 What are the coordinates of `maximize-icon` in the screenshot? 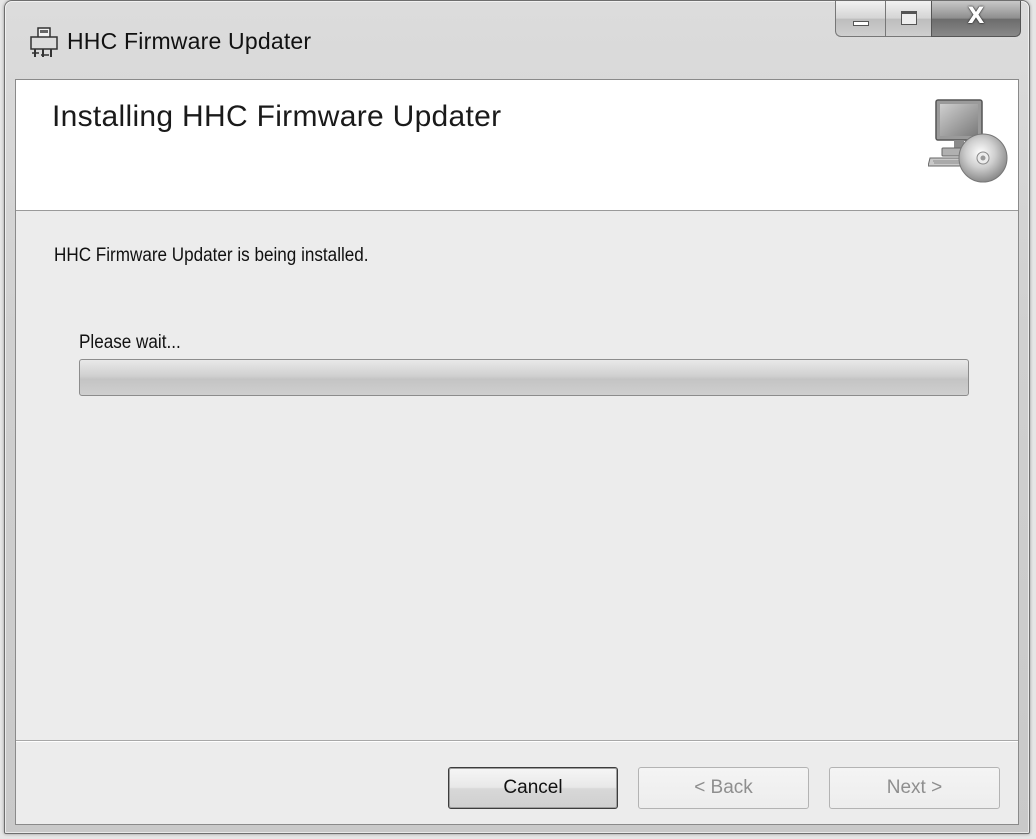 It's located at (909, 18).